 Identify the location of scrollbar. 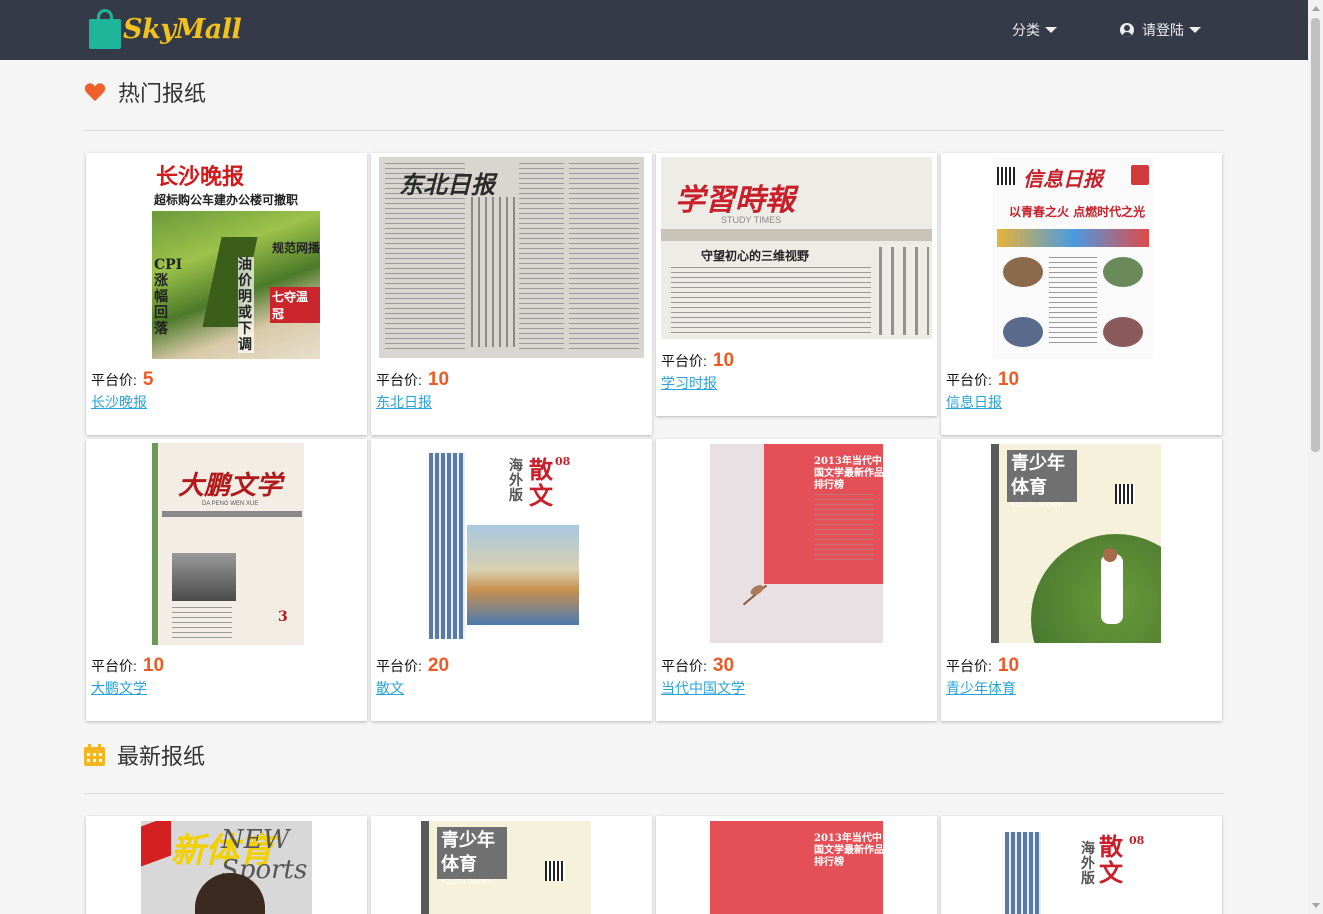
(1315, 457).